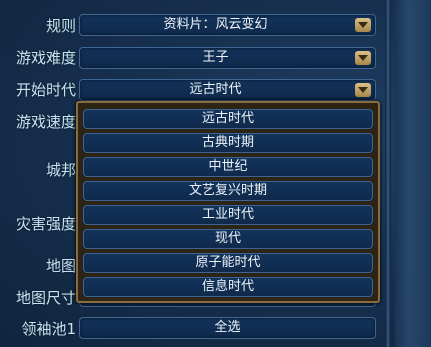 This screenshot has width=431, height=347. I want to click on era-option-renaissance: 文艺复兴时期, so click(228, 191).